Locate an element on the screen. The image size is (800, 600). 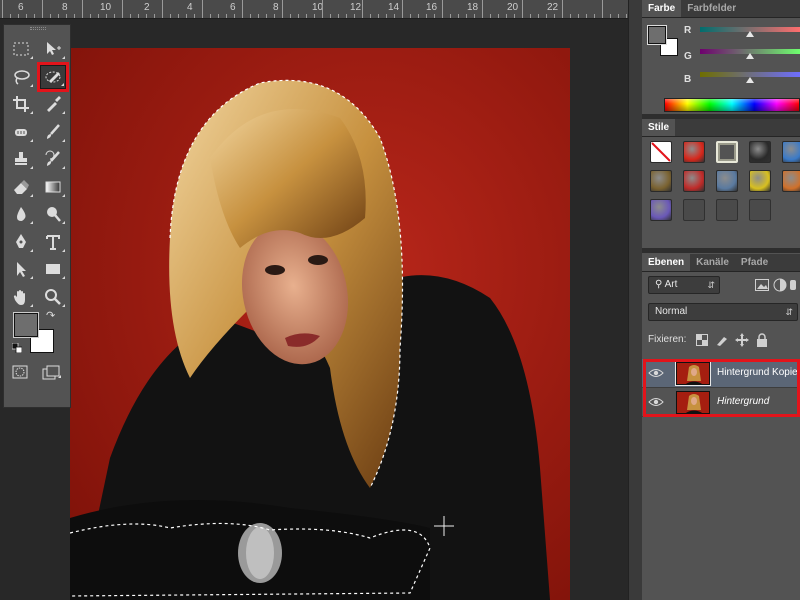
style-multicolor-icon is located at coordinates (727, 181).